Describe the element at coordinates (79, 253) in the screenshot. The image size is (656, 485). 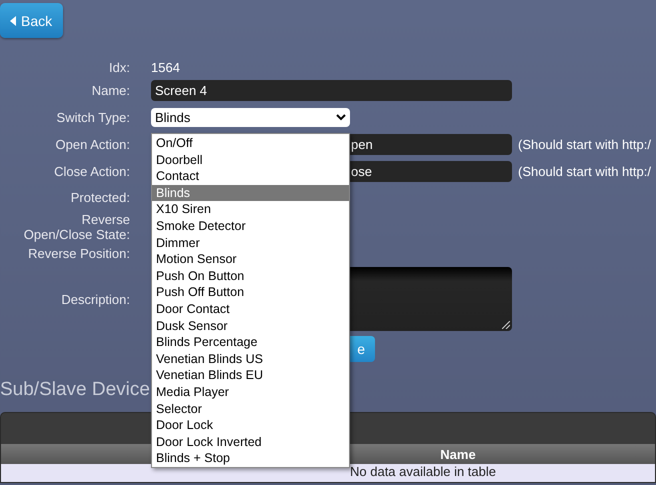
I see `field-label: Reverse Position:` at that location.